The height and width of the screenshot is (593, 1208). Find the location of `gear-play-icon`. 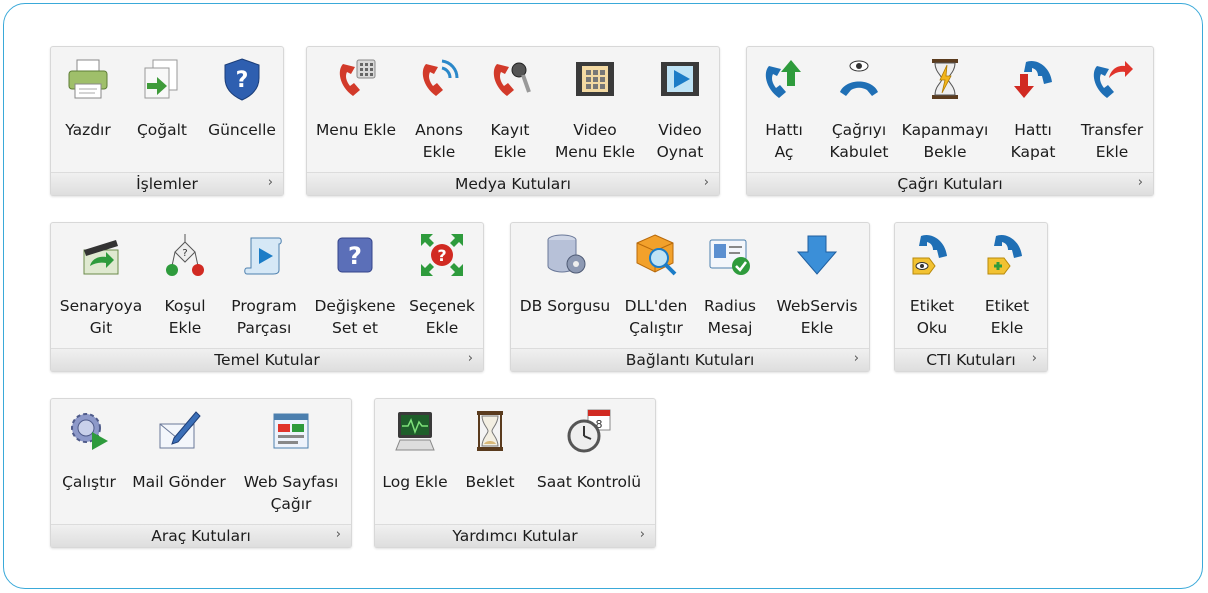

gear-play-icon is located at coordinates (89, 431).